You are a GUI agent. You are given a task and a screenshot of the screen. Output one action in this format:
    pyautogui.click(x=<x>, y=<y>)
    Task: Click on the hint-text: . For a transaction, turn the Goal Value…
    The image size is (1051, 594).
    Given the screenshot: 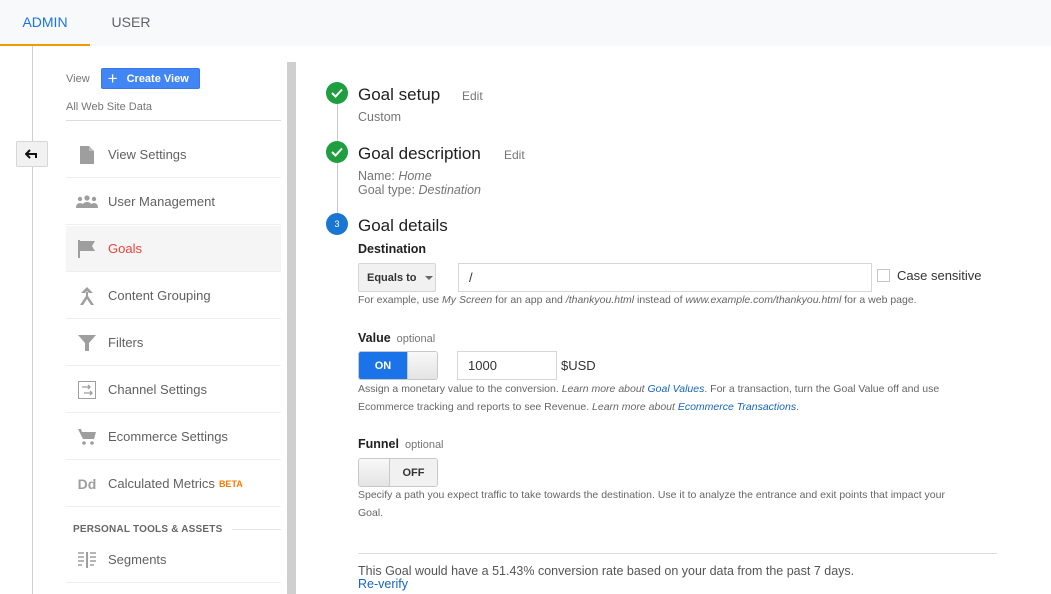 What is the action you would take?
    pyautogui.click(x=822, y=389)
    